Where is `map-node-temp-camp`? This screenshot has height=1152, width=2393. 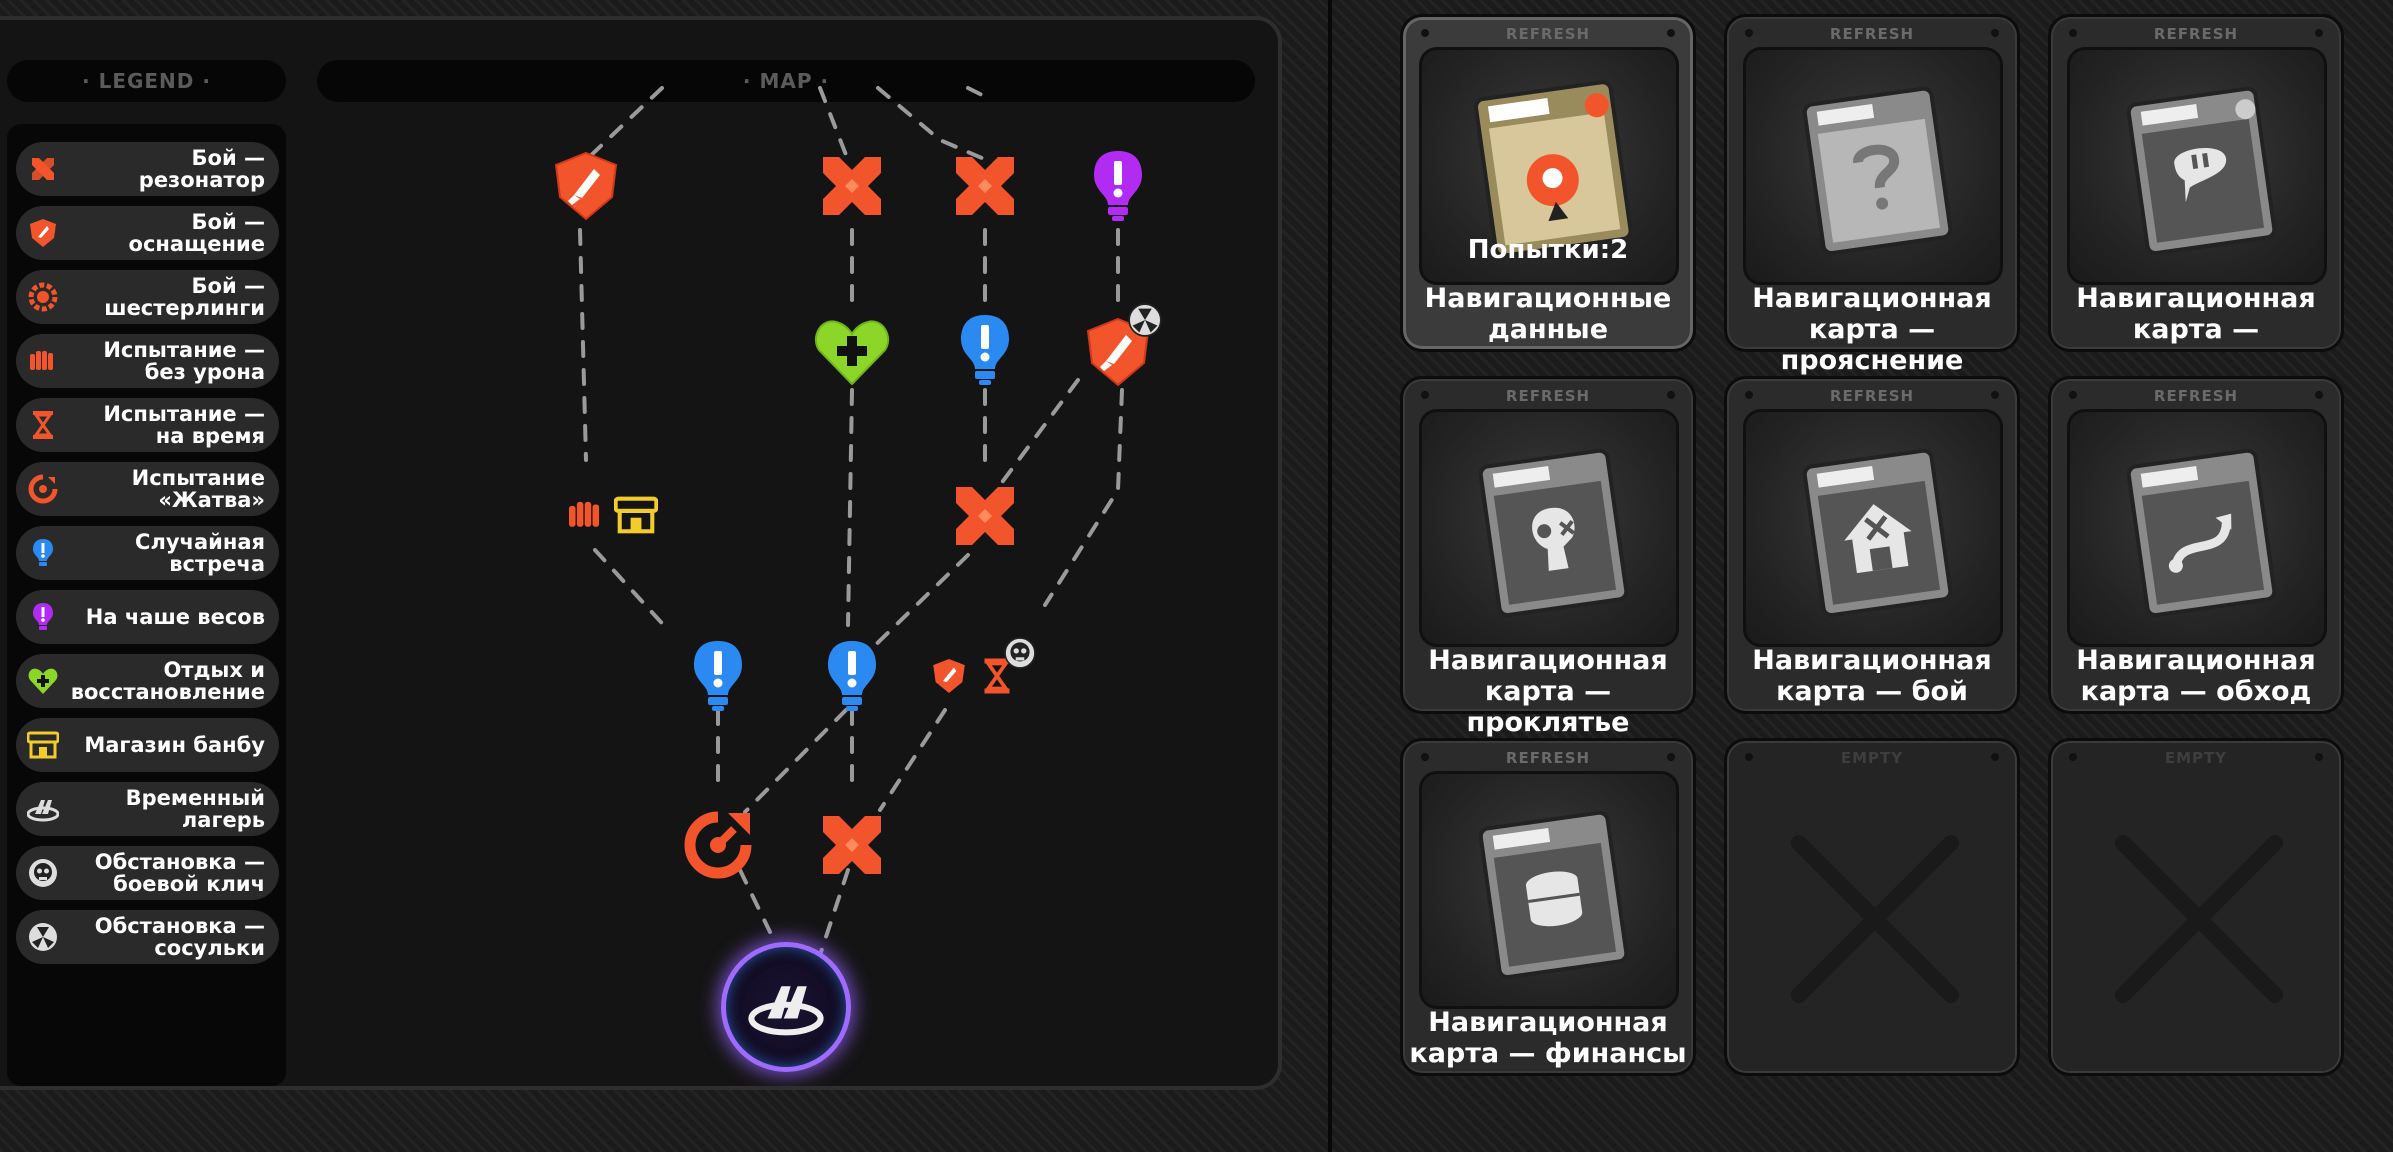 map-node-temp-camp is located at coordinates (786, 1007).